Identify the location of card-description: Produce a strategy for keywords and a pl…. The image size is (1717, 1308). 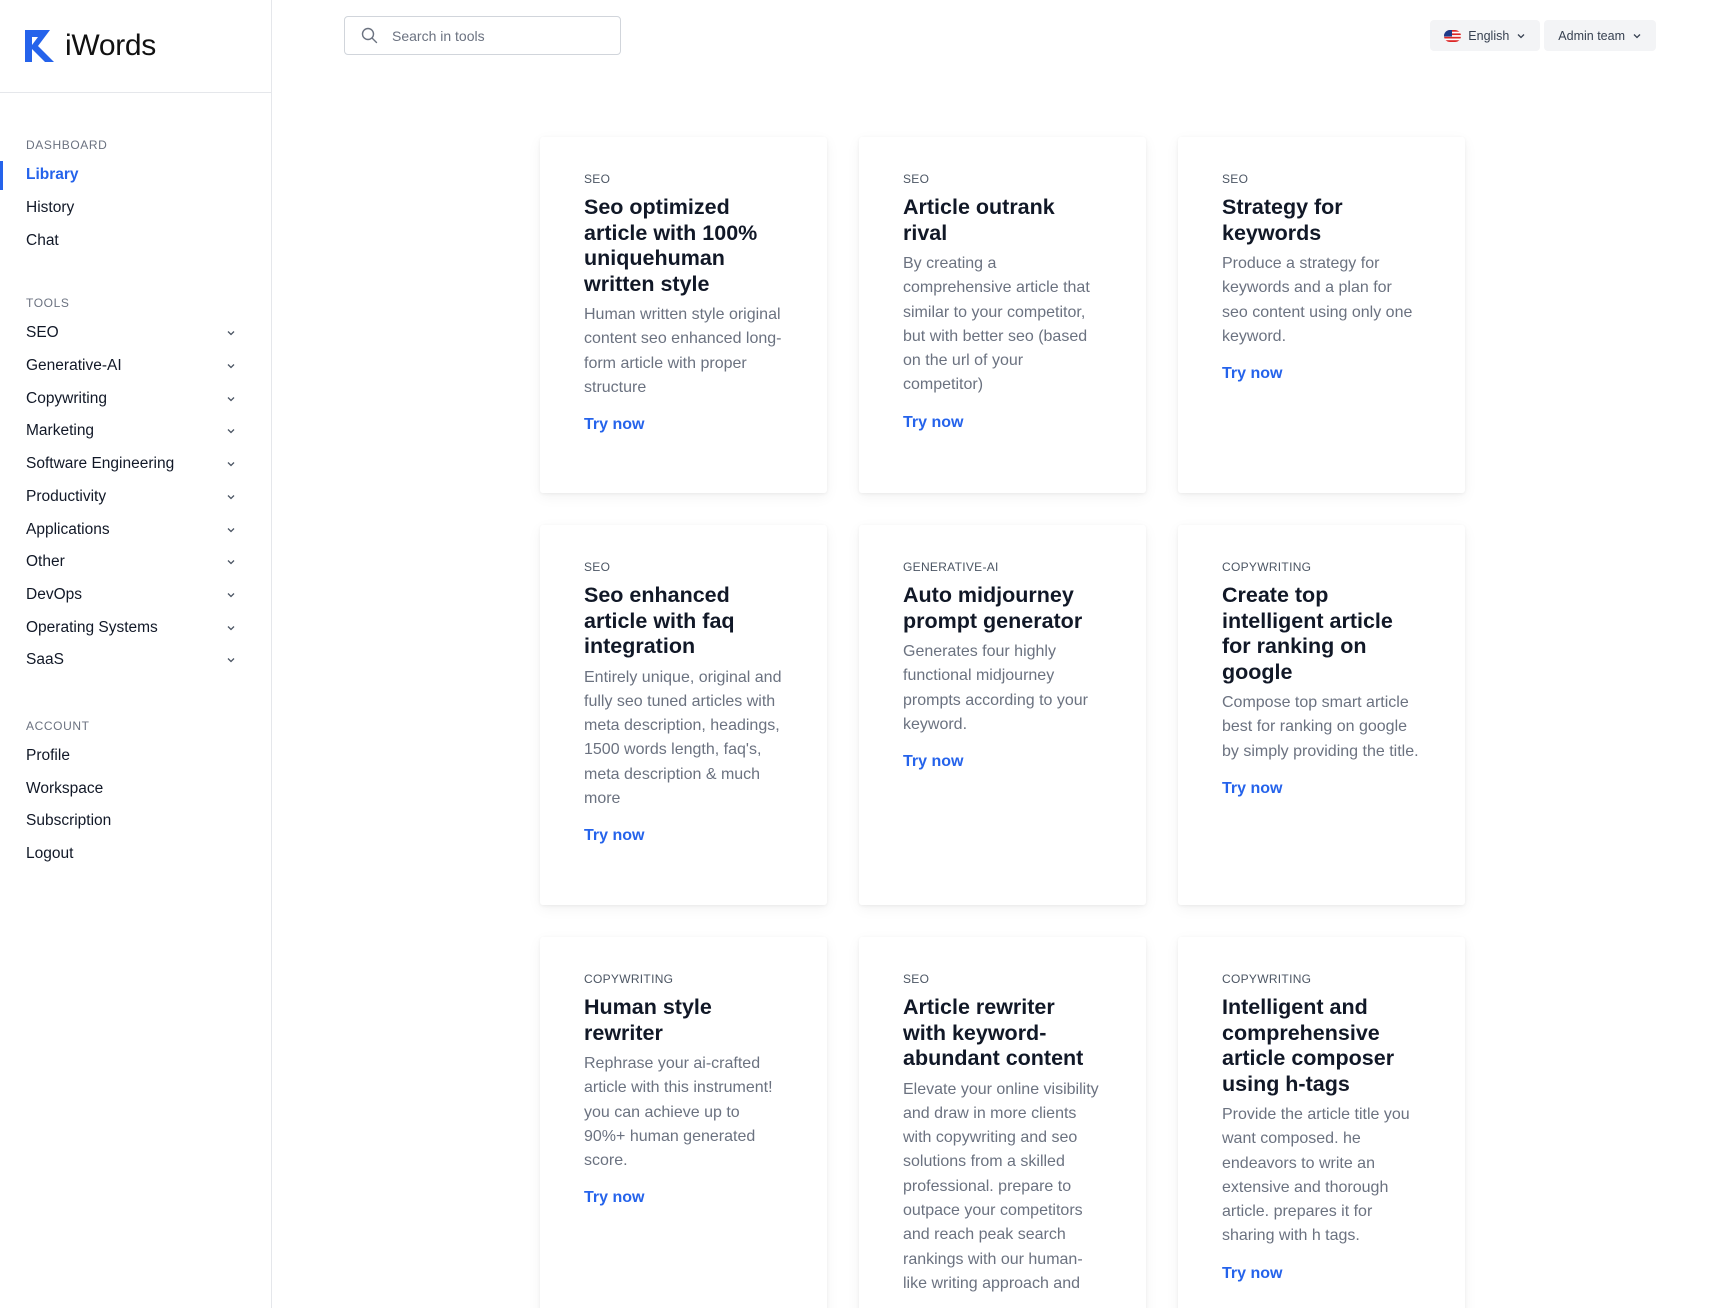
(1317, 300).